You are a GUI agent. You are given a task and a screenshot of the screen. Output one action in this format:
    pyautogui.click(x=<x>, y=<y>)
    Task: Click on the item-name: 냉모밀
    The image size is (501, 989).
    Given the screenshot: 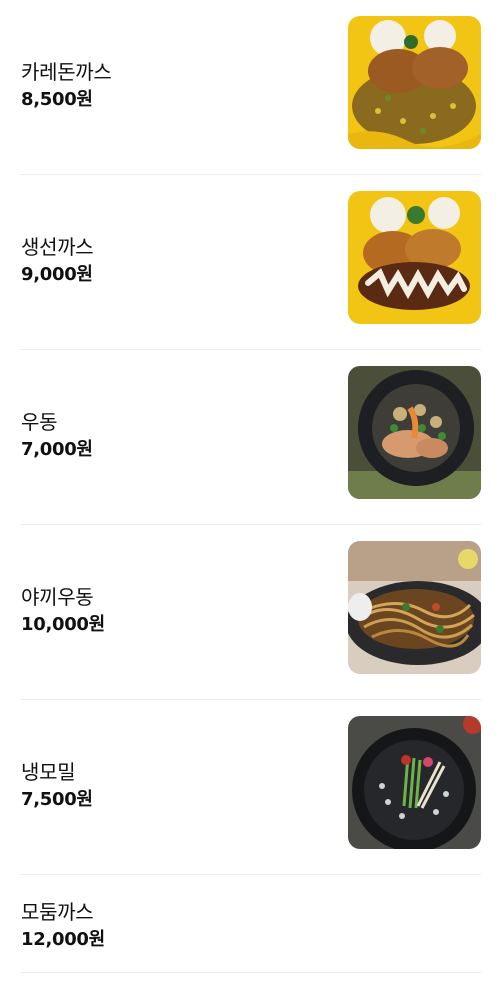 What is the action you would take?
    pyautogui.click(x=48, y=771)
    